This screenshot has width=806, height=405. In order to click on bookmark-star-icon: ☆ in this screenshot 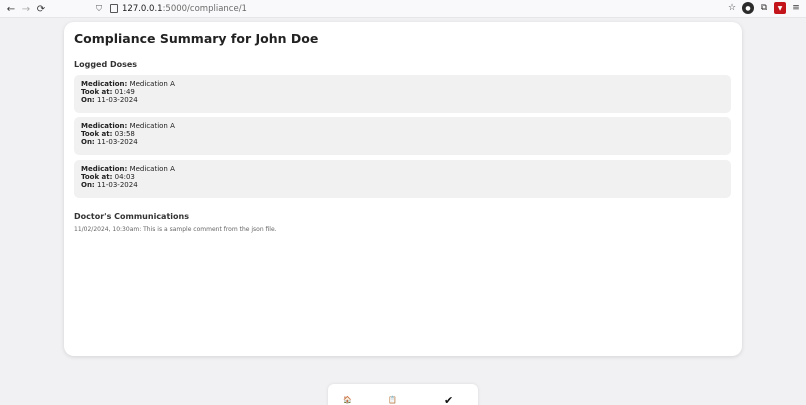, I will do `click(732, 8)`.